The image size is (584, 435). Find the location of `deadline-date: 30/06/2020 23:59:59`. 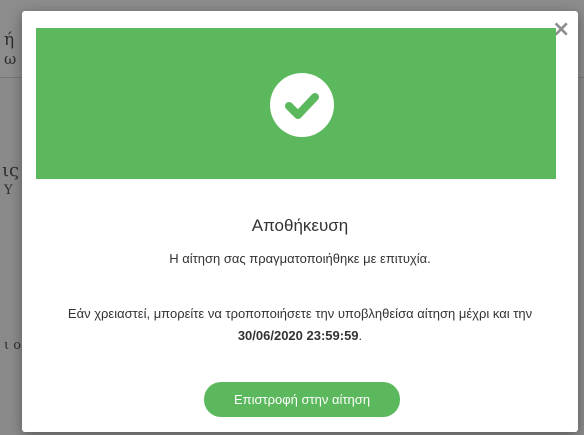

deadline-date: 30/06/2020 23:59:59 is located at coordinates (298, 335).